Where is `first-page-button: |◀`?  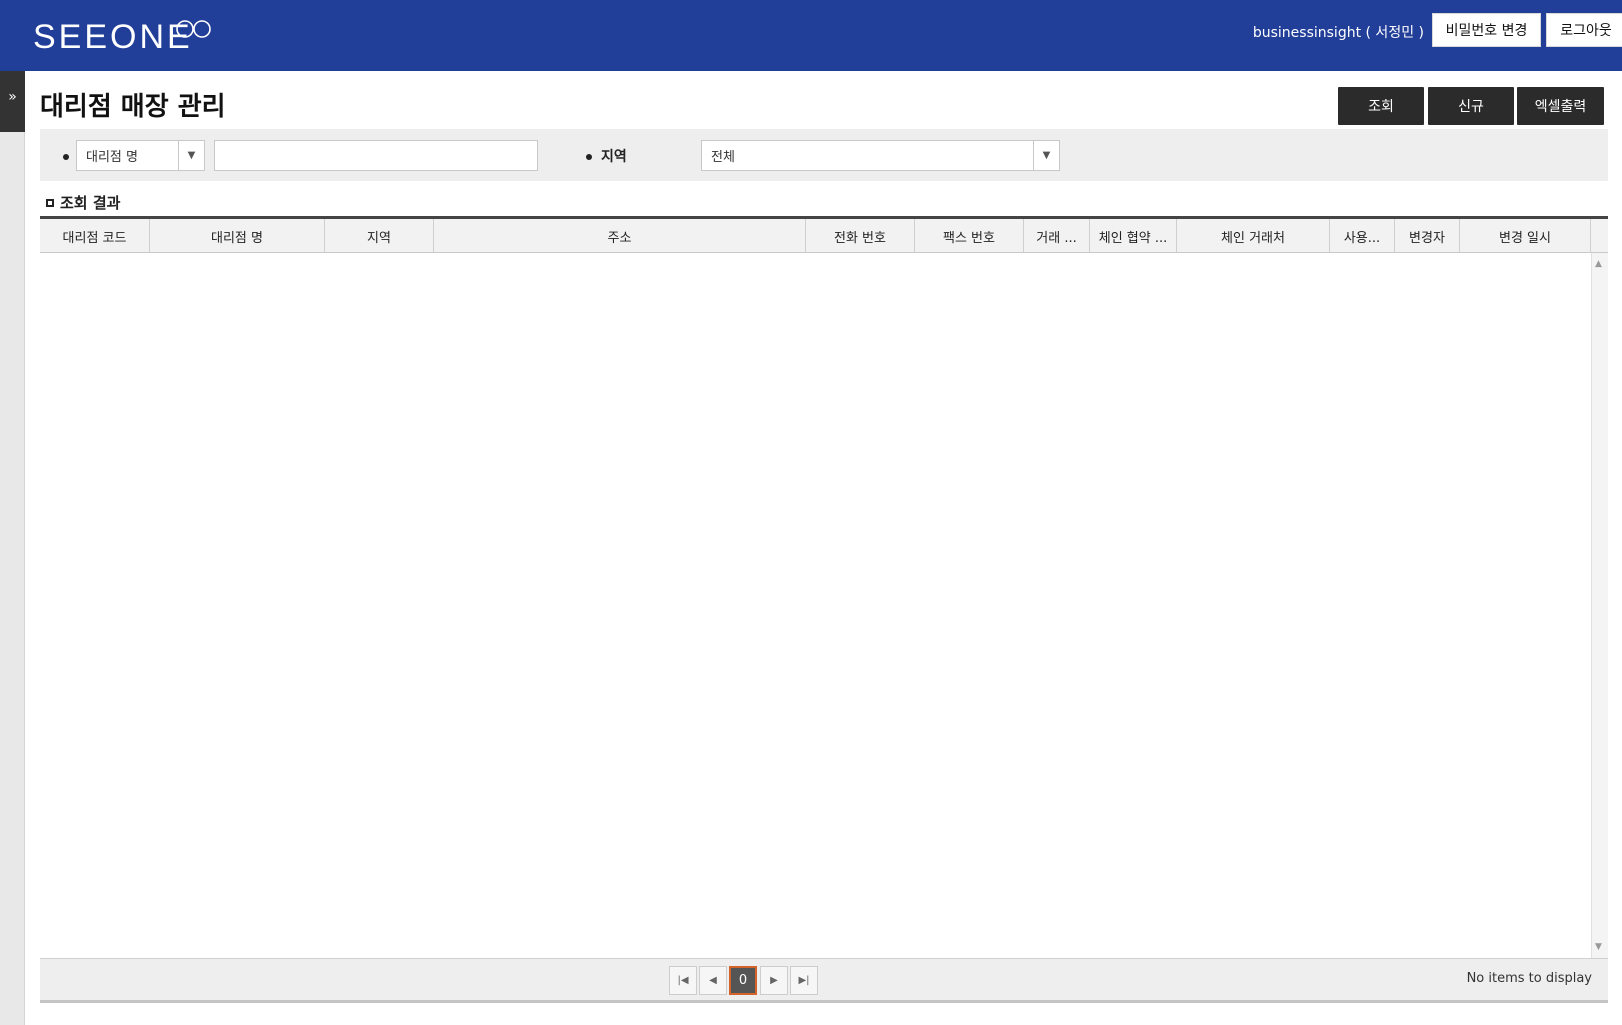
first-page-button: |◀ is located at coordinates (683, 980).